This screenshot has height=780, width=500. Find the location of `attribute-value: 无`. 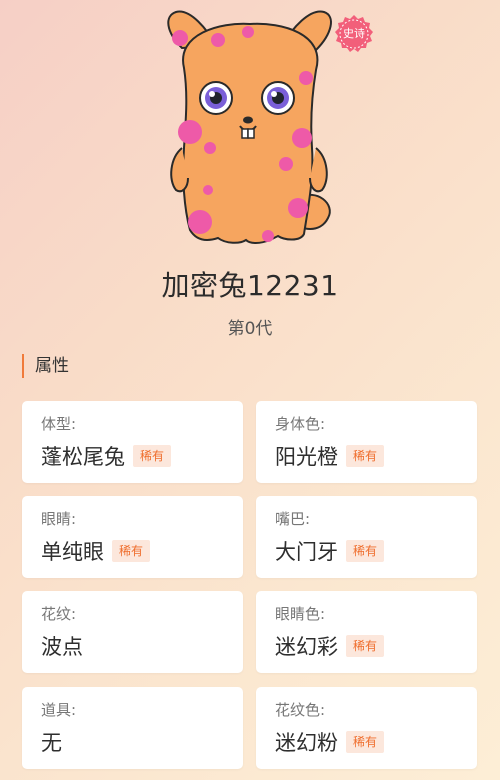

attribute-value: 无 is located at coordinates (51, 743).